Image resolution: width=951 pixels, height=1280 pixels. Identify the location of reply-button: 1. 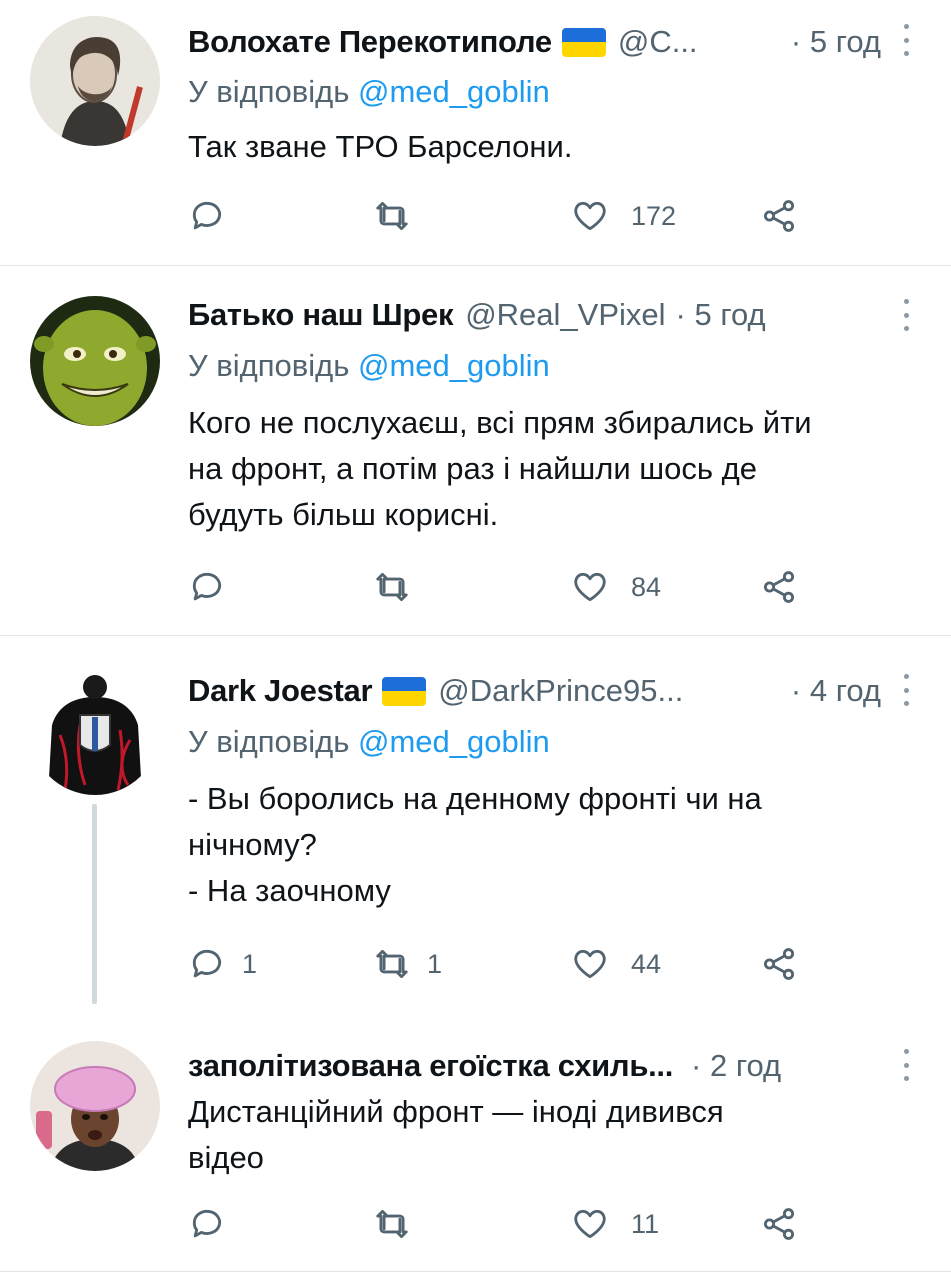
(222, 964).